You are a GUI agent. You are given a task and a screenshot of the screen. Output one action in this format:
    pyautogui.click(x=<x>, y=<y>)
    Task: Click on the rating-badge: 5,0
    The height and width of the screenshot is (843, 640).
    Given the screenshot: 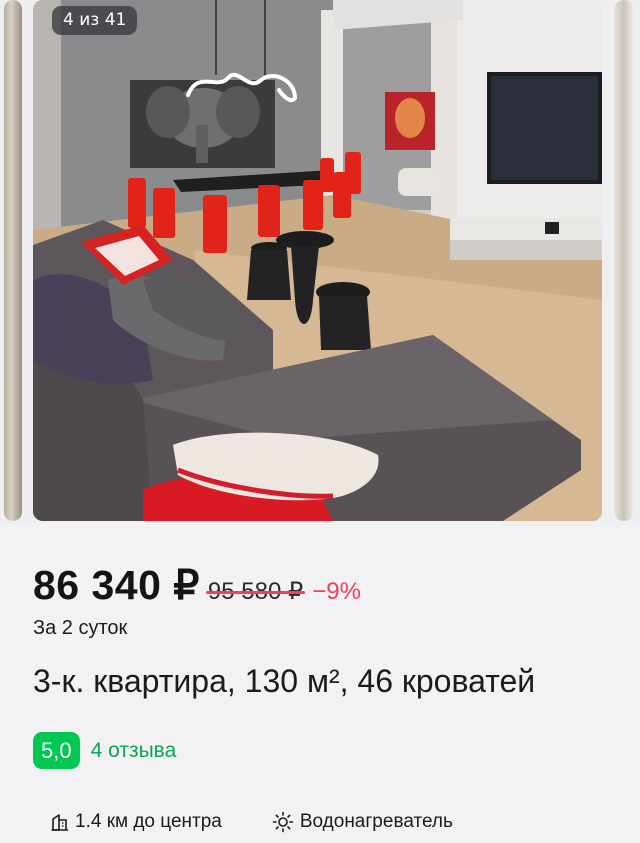 What is the action you would take?
    pyautogui.click(x=56, y=750)
    